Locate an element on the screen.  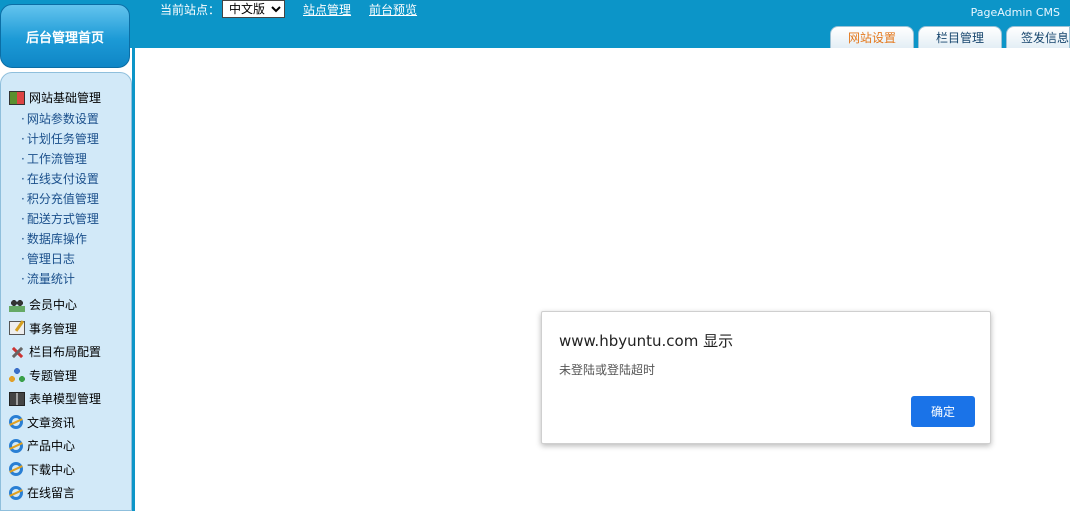
front-preview-link: 前台预览 is located at coordinates (393, 9).